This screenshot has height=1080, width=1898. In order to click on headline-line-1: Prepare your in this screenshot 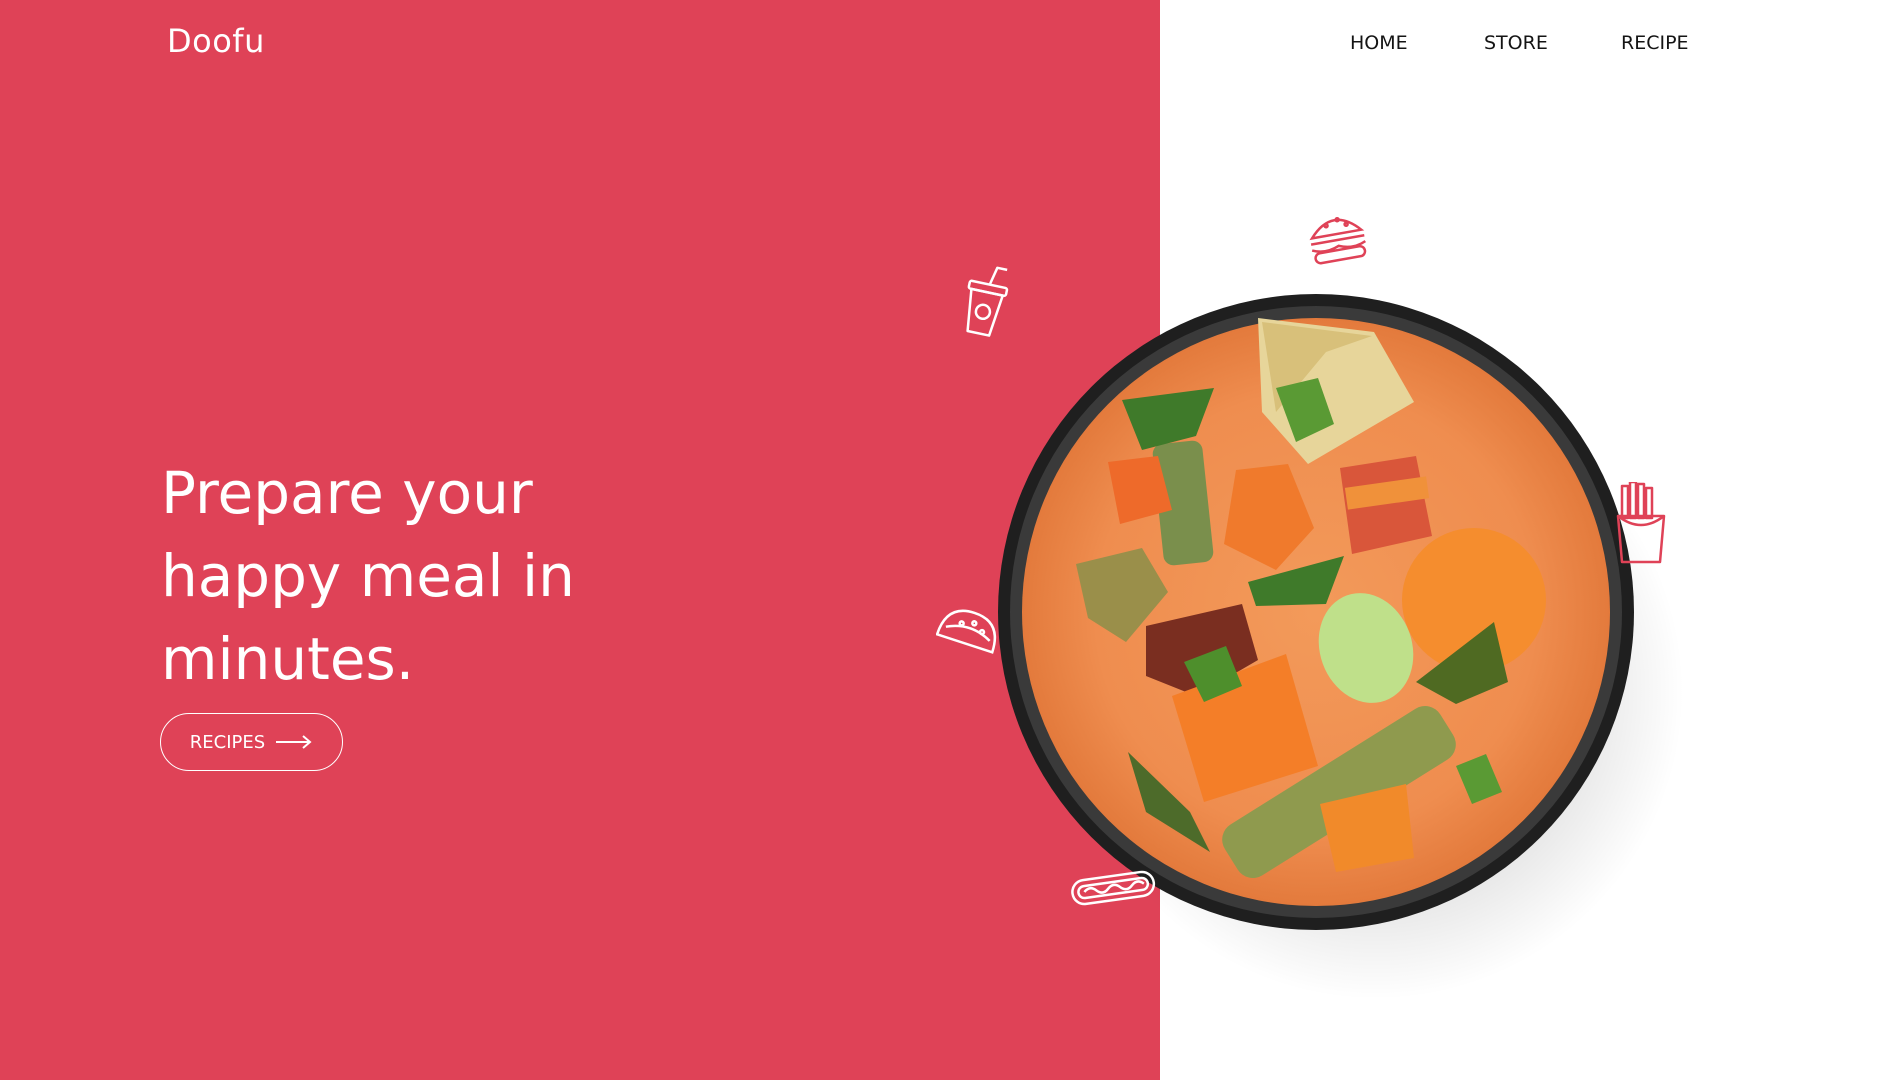, I will do `click(347, 493)`.